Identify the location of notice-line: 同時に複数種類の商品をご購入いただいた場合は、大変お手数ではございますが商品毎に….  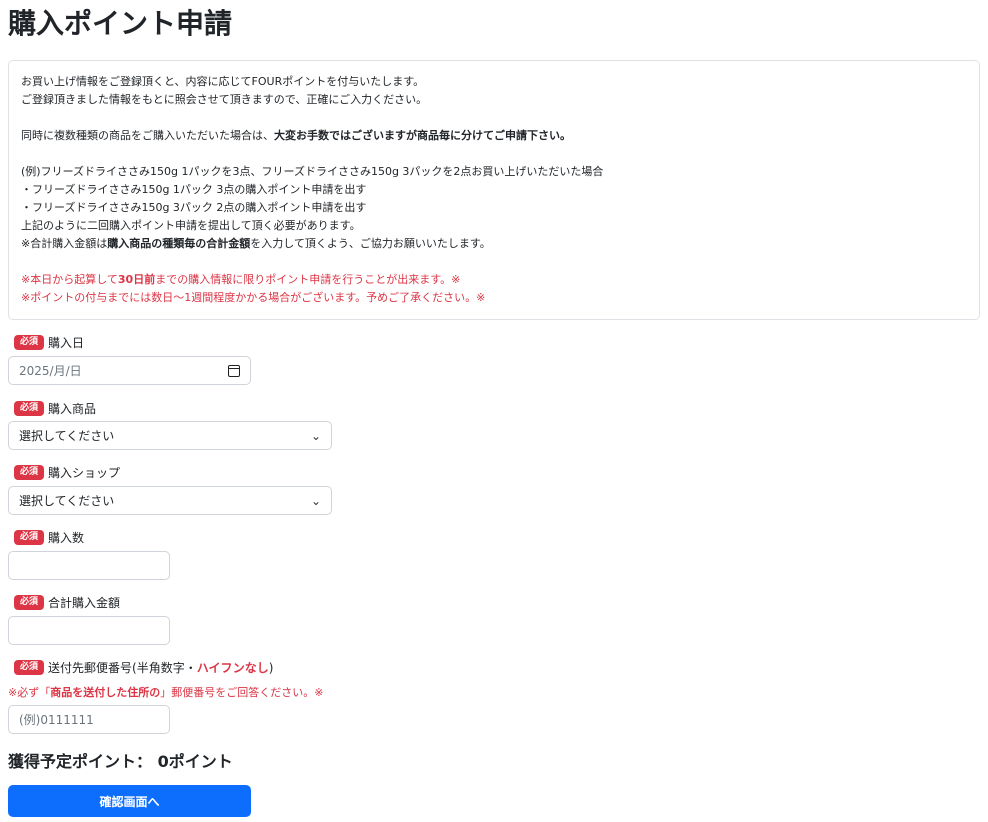
(296, 135).